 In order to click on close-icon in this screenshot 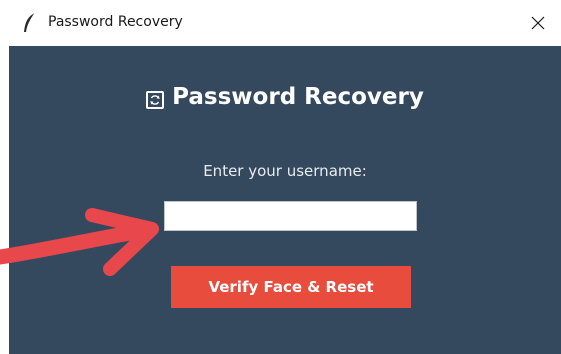, I will do `click(538, 23)`.